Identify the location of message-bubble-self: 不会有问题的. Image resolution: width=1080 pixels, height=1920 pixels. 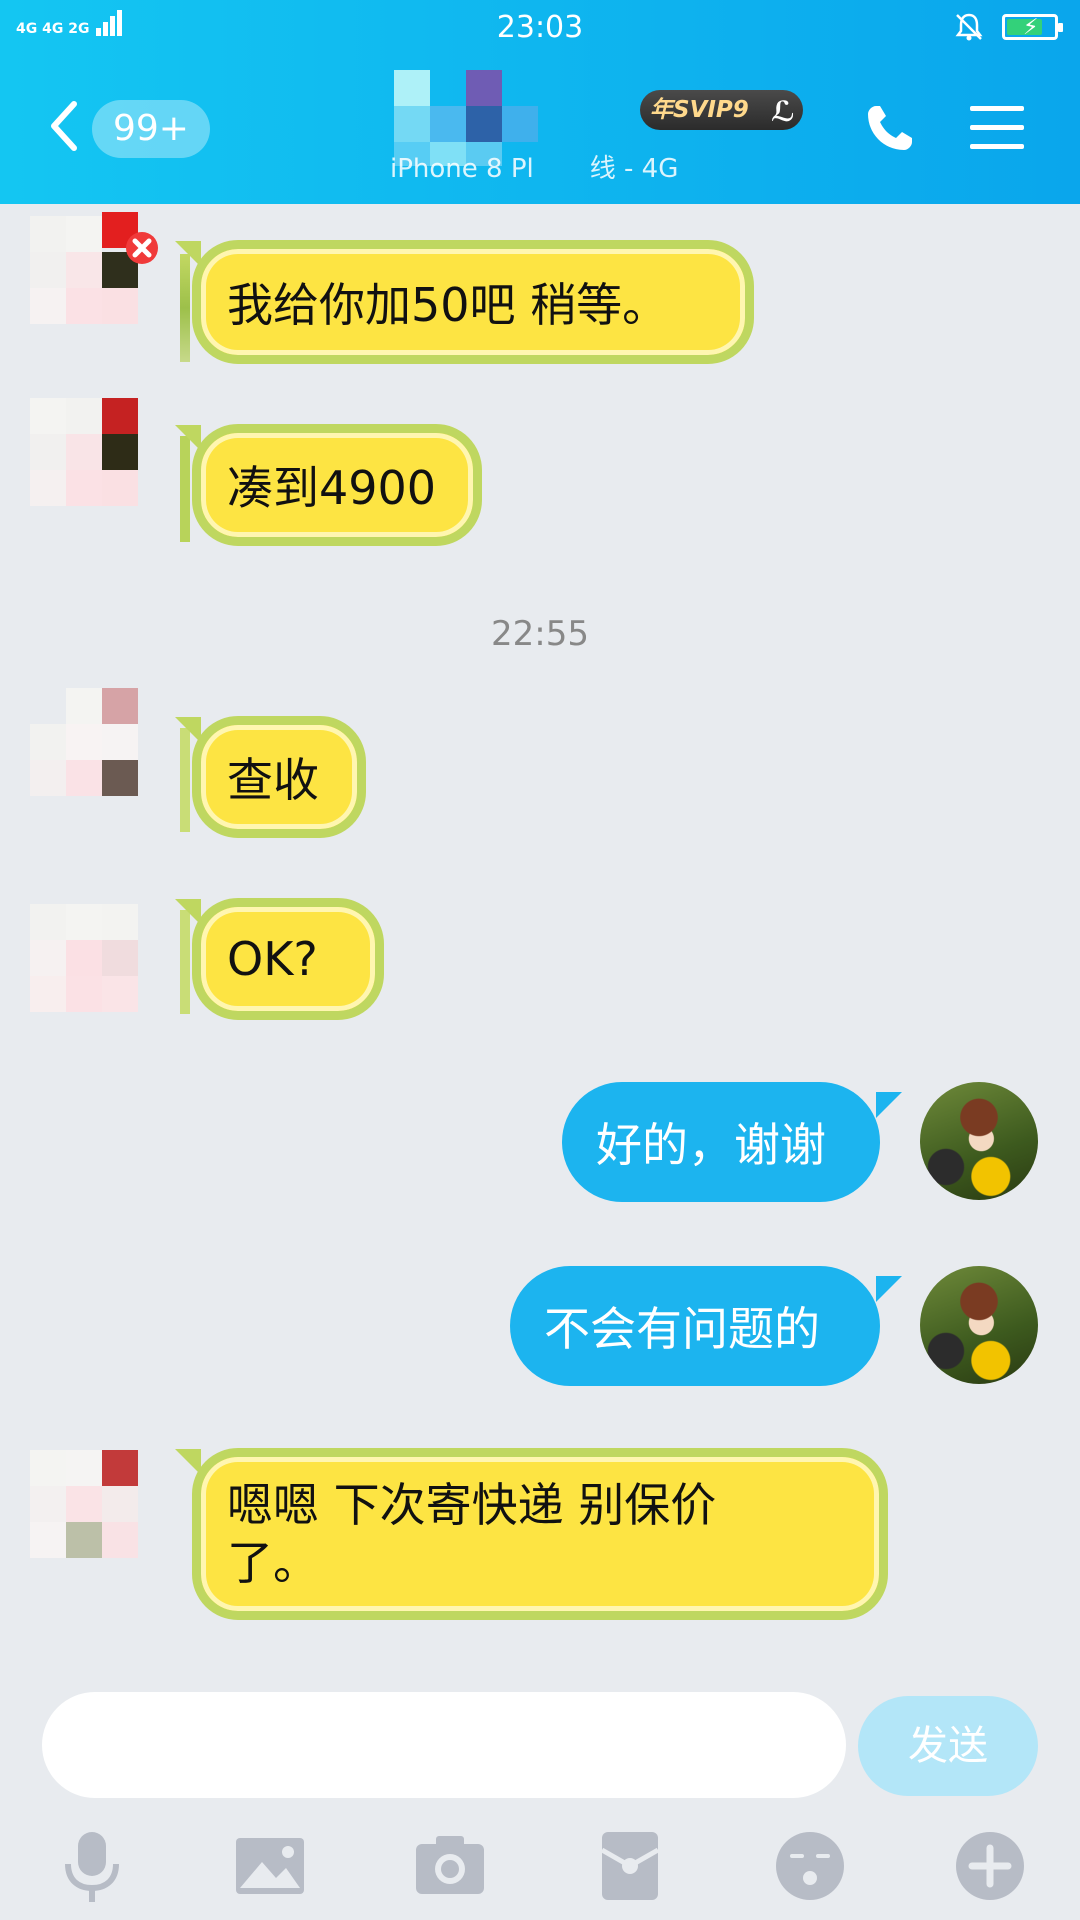
(695, 1326).